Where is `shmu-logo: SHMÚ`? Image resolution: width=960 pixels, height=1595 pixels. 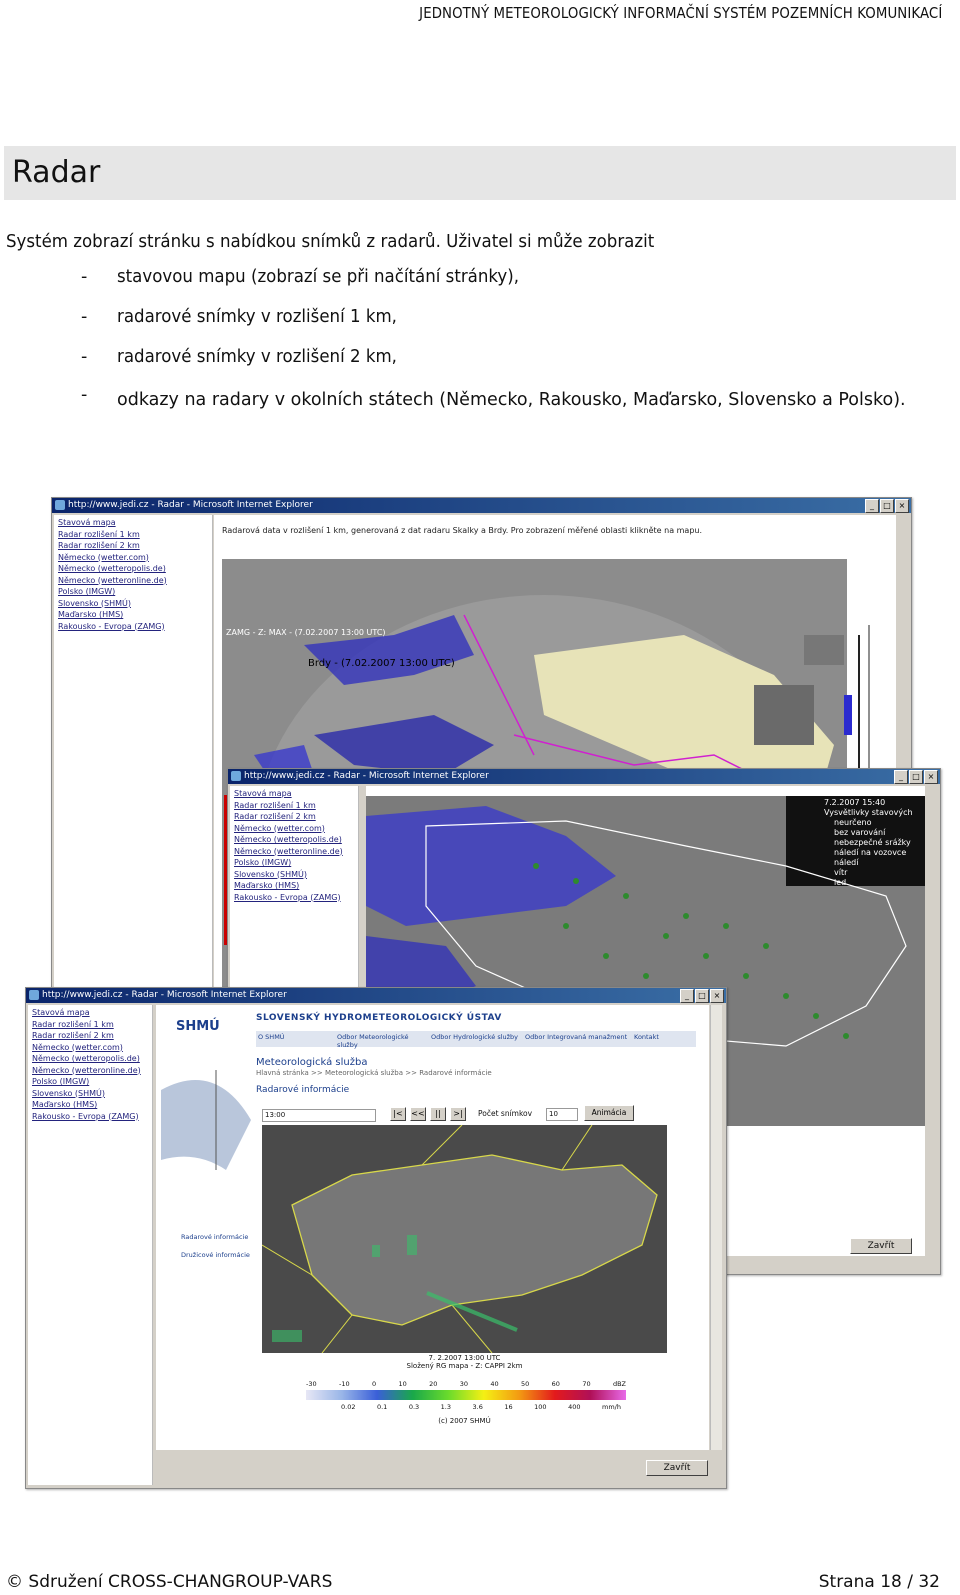 shmu-logo: SHMÚ is located at coordinates (198, 1026).